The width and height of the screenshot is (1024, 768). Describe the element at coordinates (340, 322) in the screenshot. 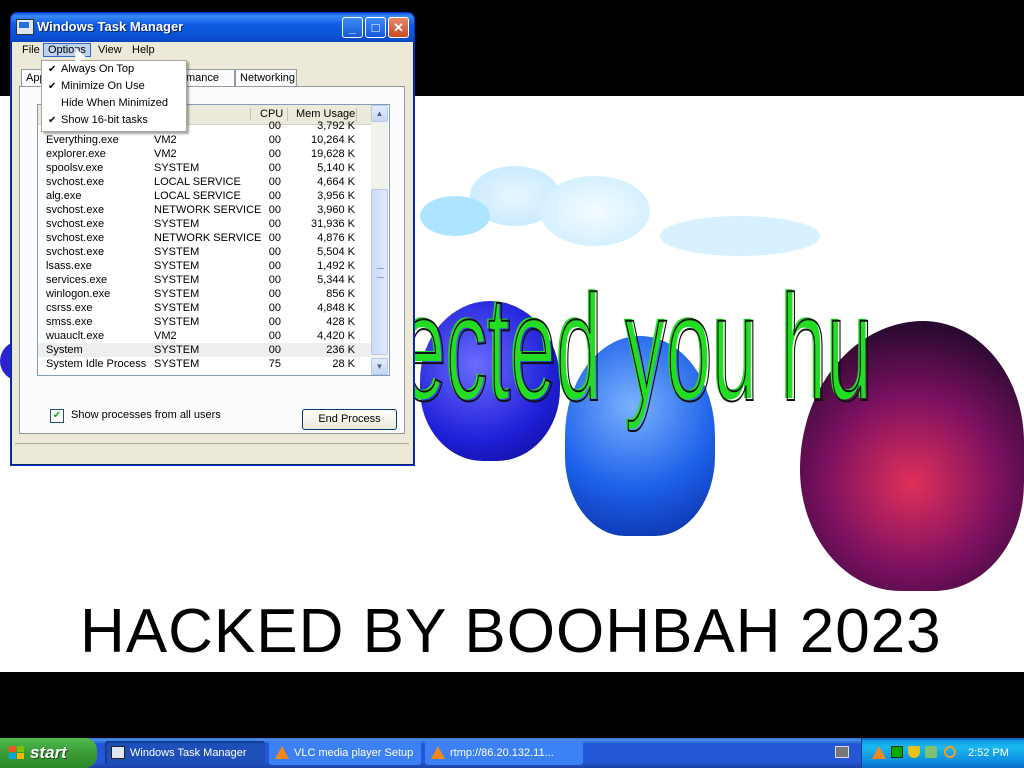

I see `process-mem: 428 K` at that location.